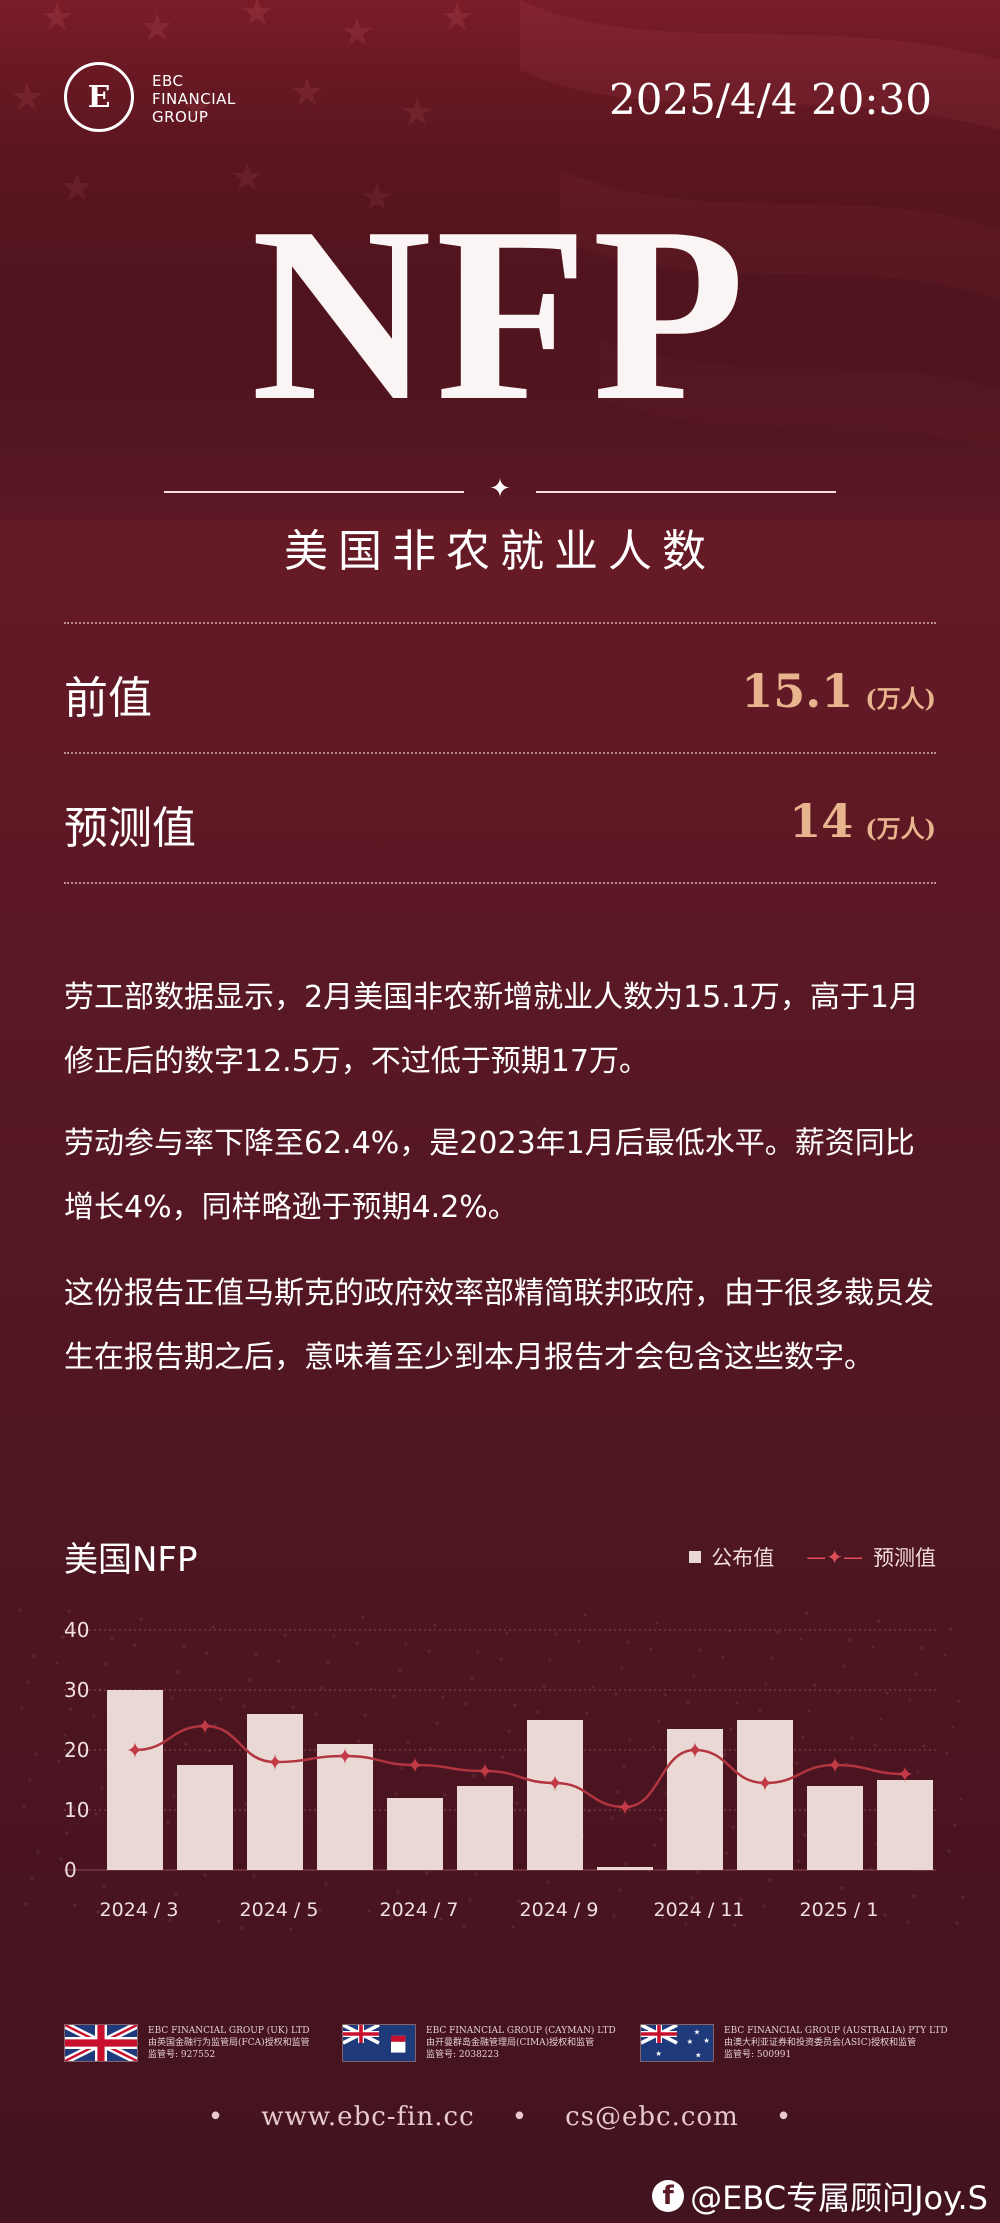 The image size is (1000, 2223). Describe the element at coordinates (812, 1557) in the screenshot. I see `chart-legend: 公布值 —✦— 预测值` at that location.